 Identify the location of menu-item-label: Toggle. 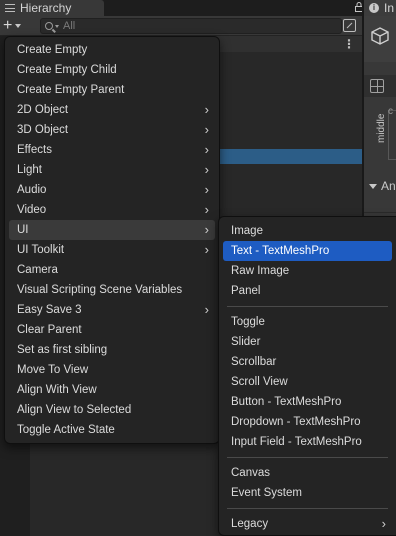
(248, 322).